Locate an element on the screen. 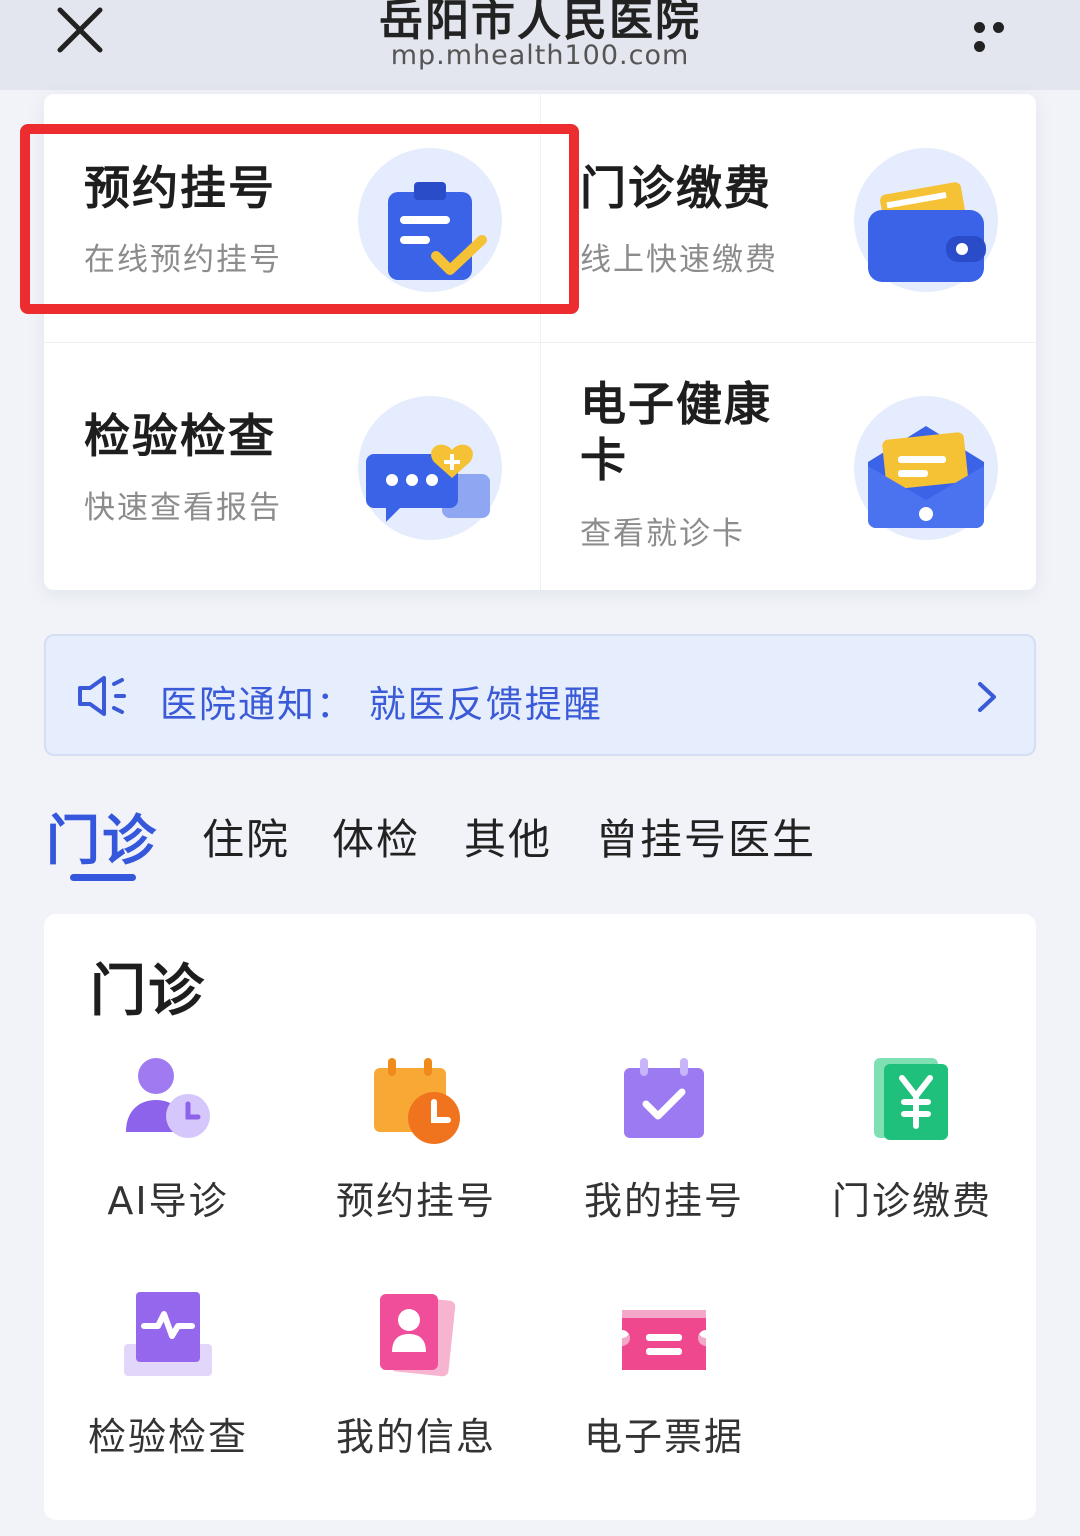 The width and height of the screenshot is (1080, 1536). card-envelope-icon is located at coordinates (926, 468).